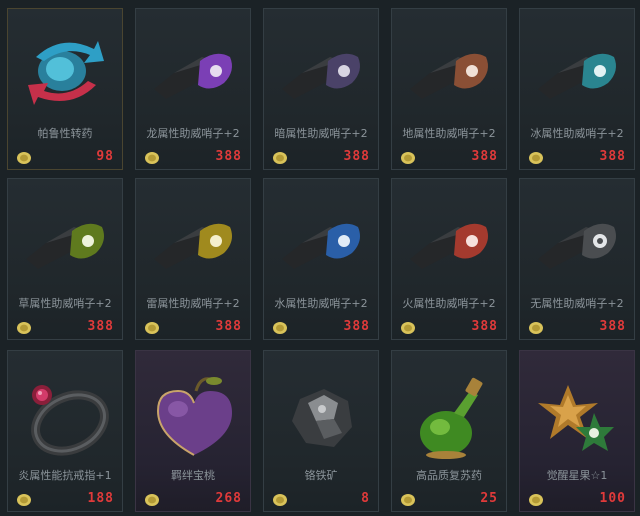 Image resolution: width=640 pixels, height=516 pixels. What do you see at coordinates (577, 246) in the screenshot?
I see `neutral-whistle-icon` at bounding box center [577, 246].